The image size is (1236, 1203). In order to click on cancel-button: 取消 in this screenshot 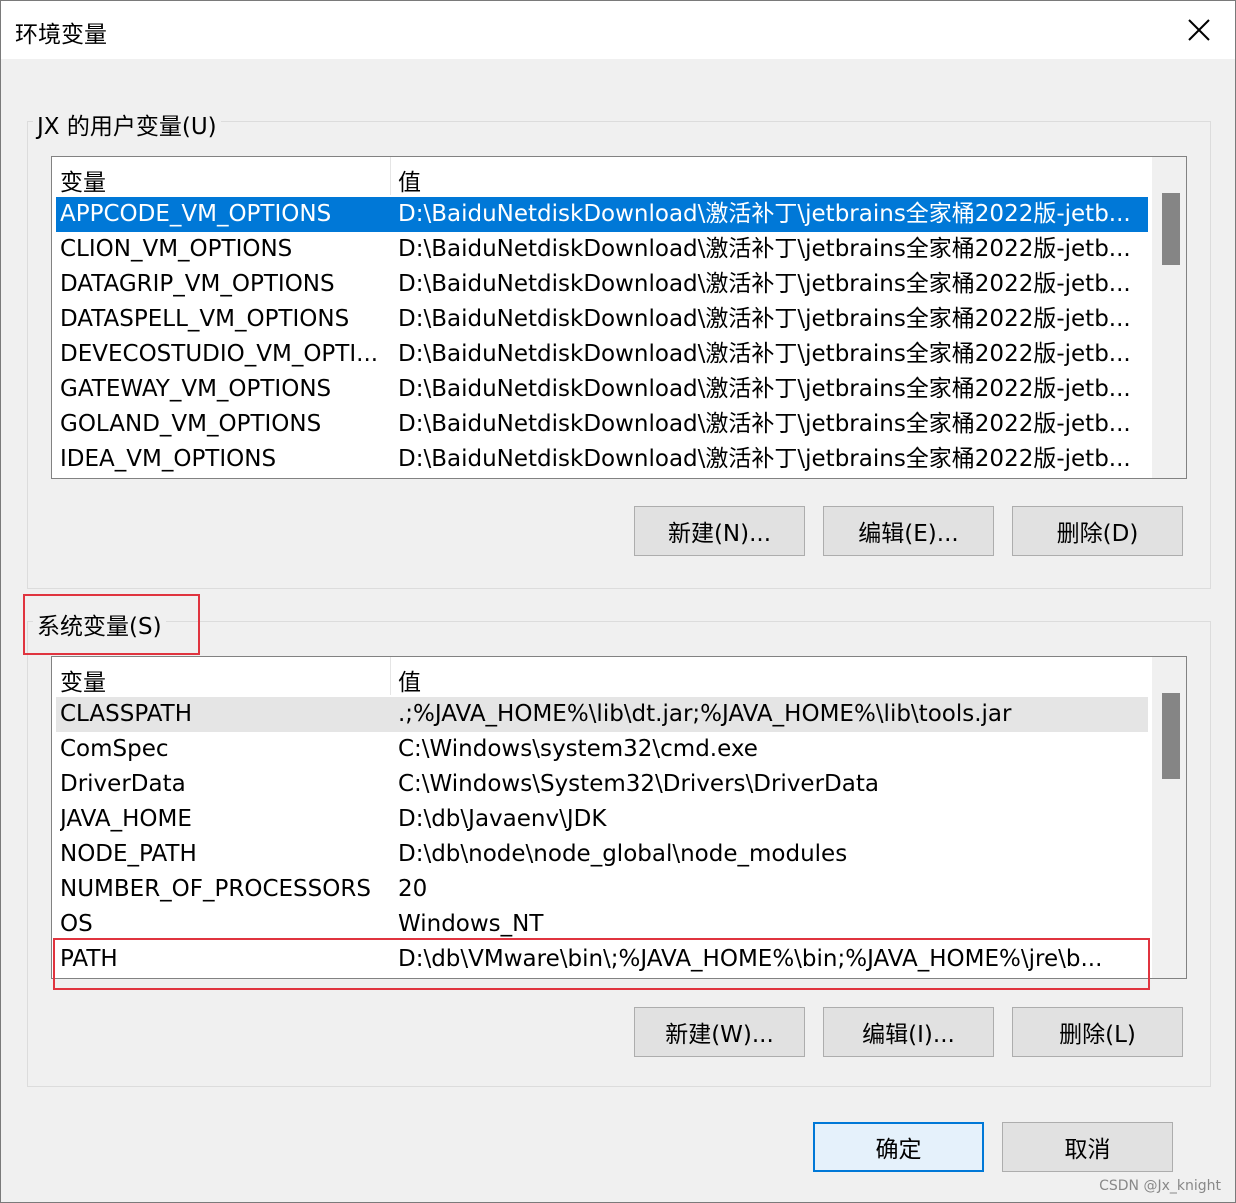, I will do `click(1087, 1147)`.